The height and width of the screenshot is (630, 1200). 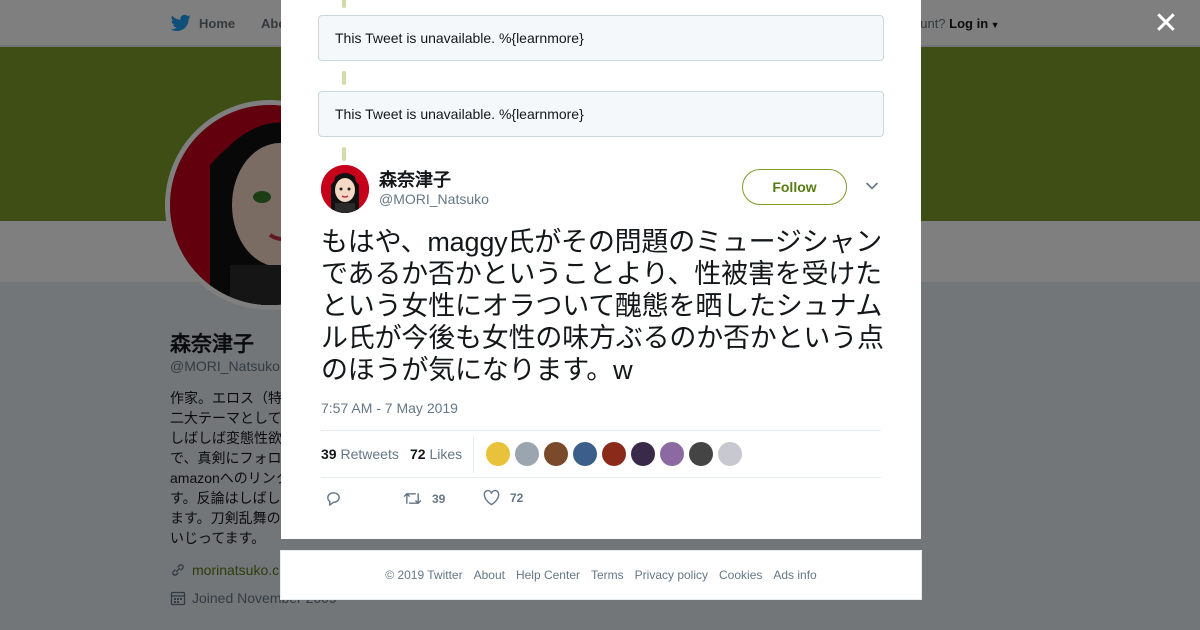 I want to click on retweet-button: 39, so click(x=424, y=498).